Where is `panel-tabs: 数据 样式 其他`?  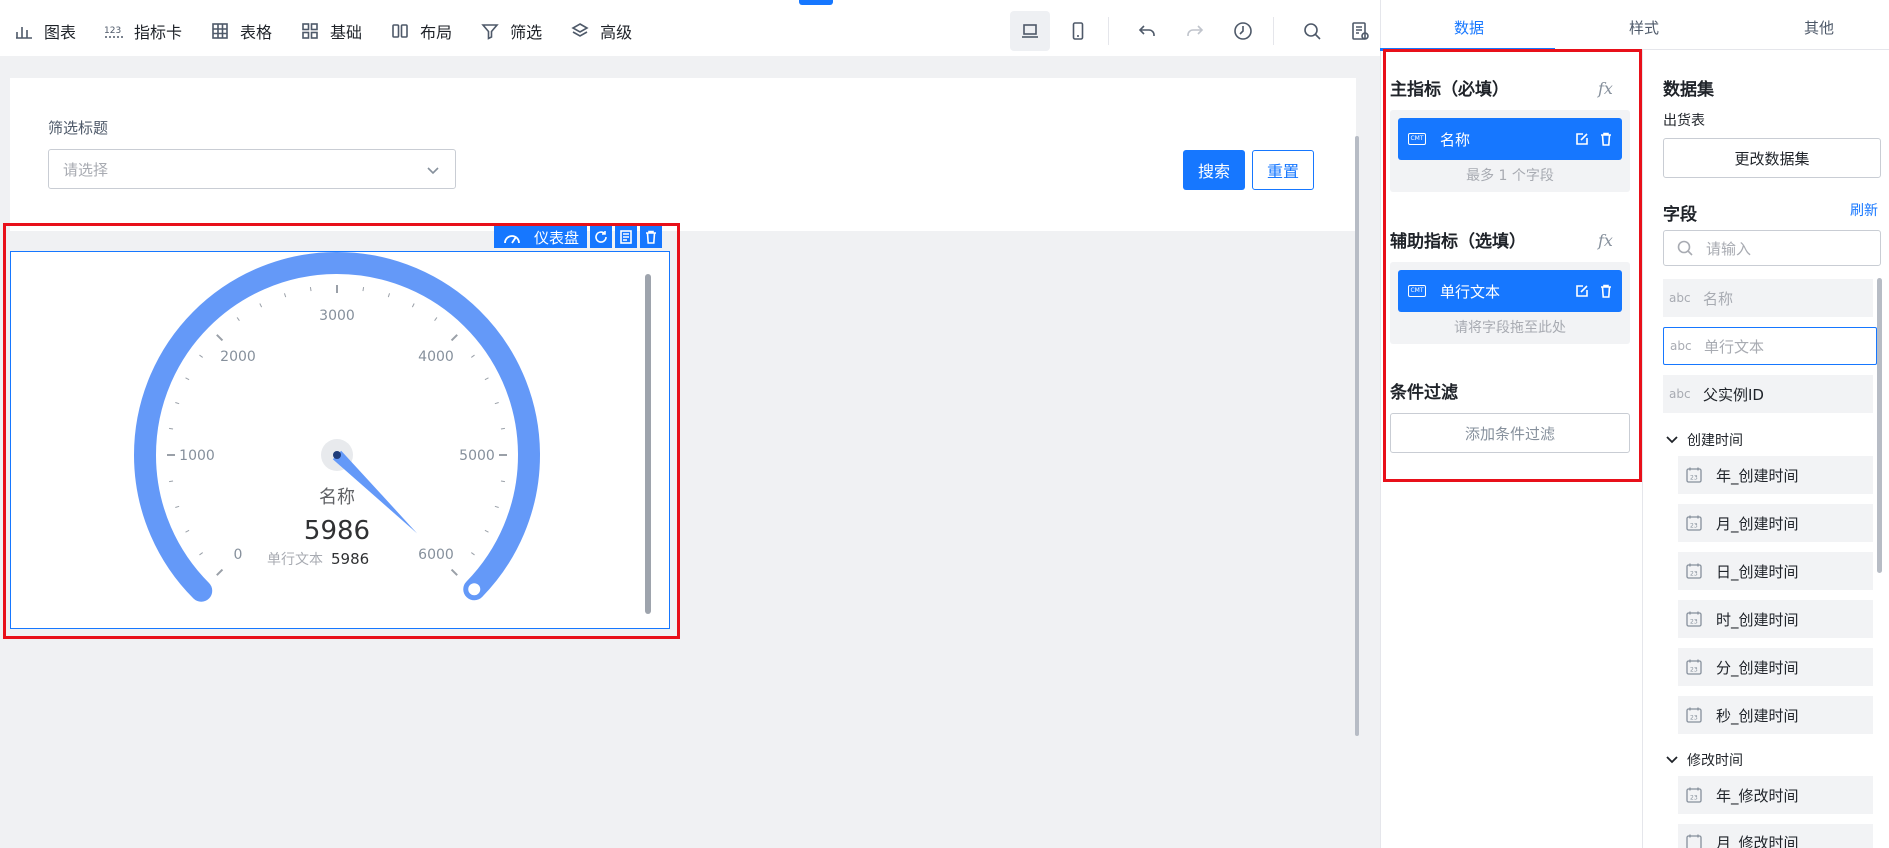 panel-tabs: 数据 样式 其他 is located at coordinates (1635, 25).